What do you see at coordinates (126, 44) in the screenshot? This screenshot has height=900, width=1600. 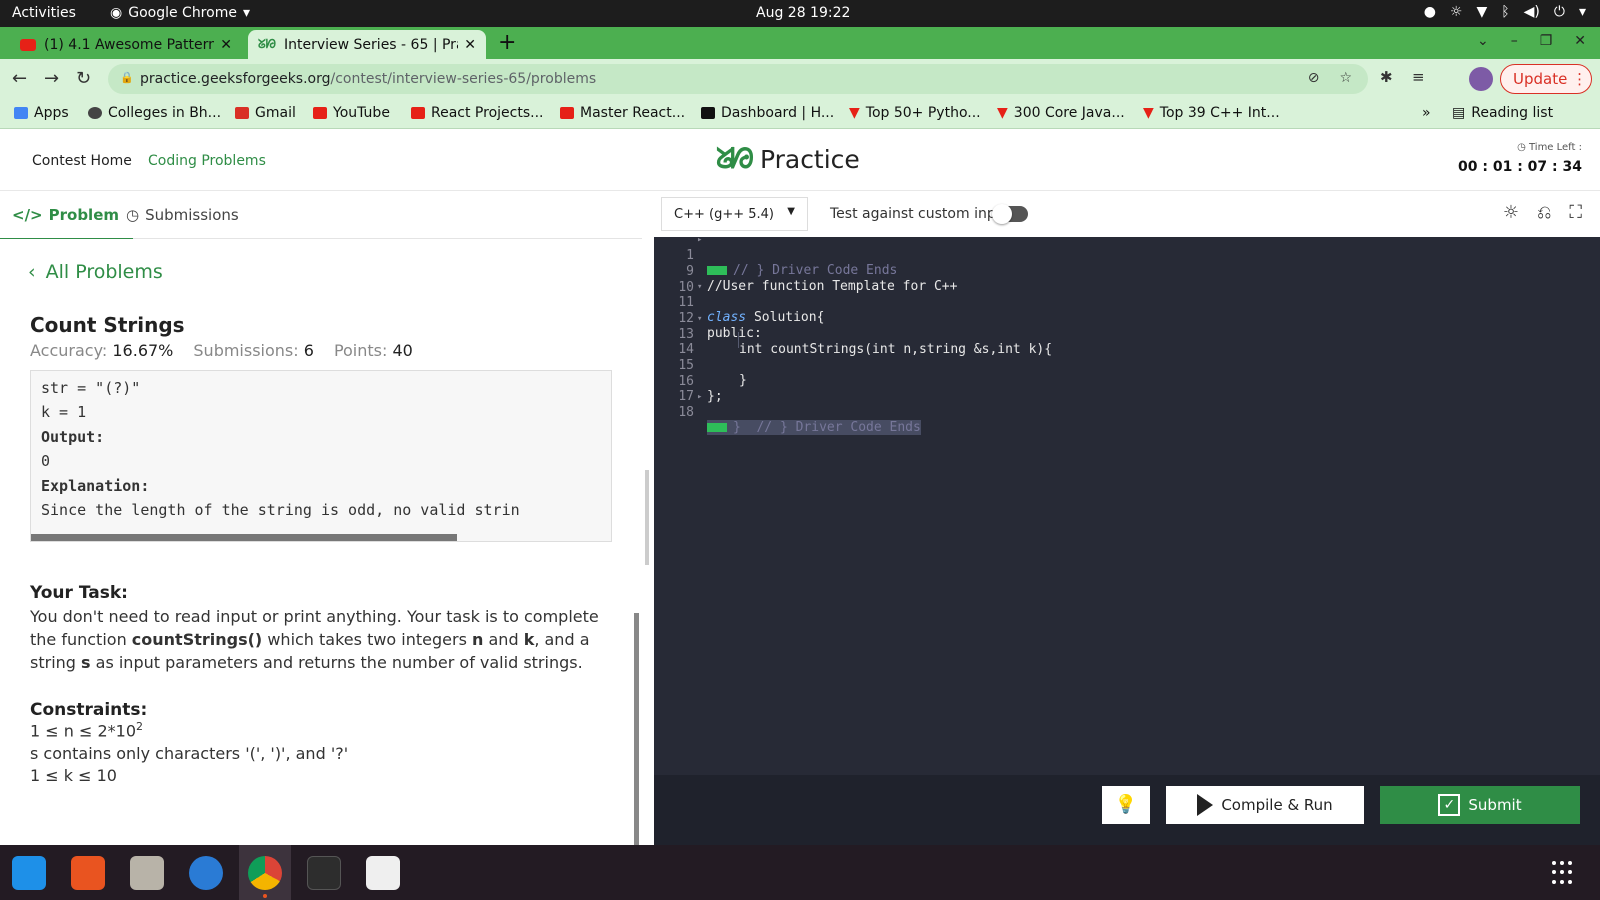 I see `tab-youtube: (1) 4.1 Awesome Pattern C ✕` at bounding box center [126, 44].